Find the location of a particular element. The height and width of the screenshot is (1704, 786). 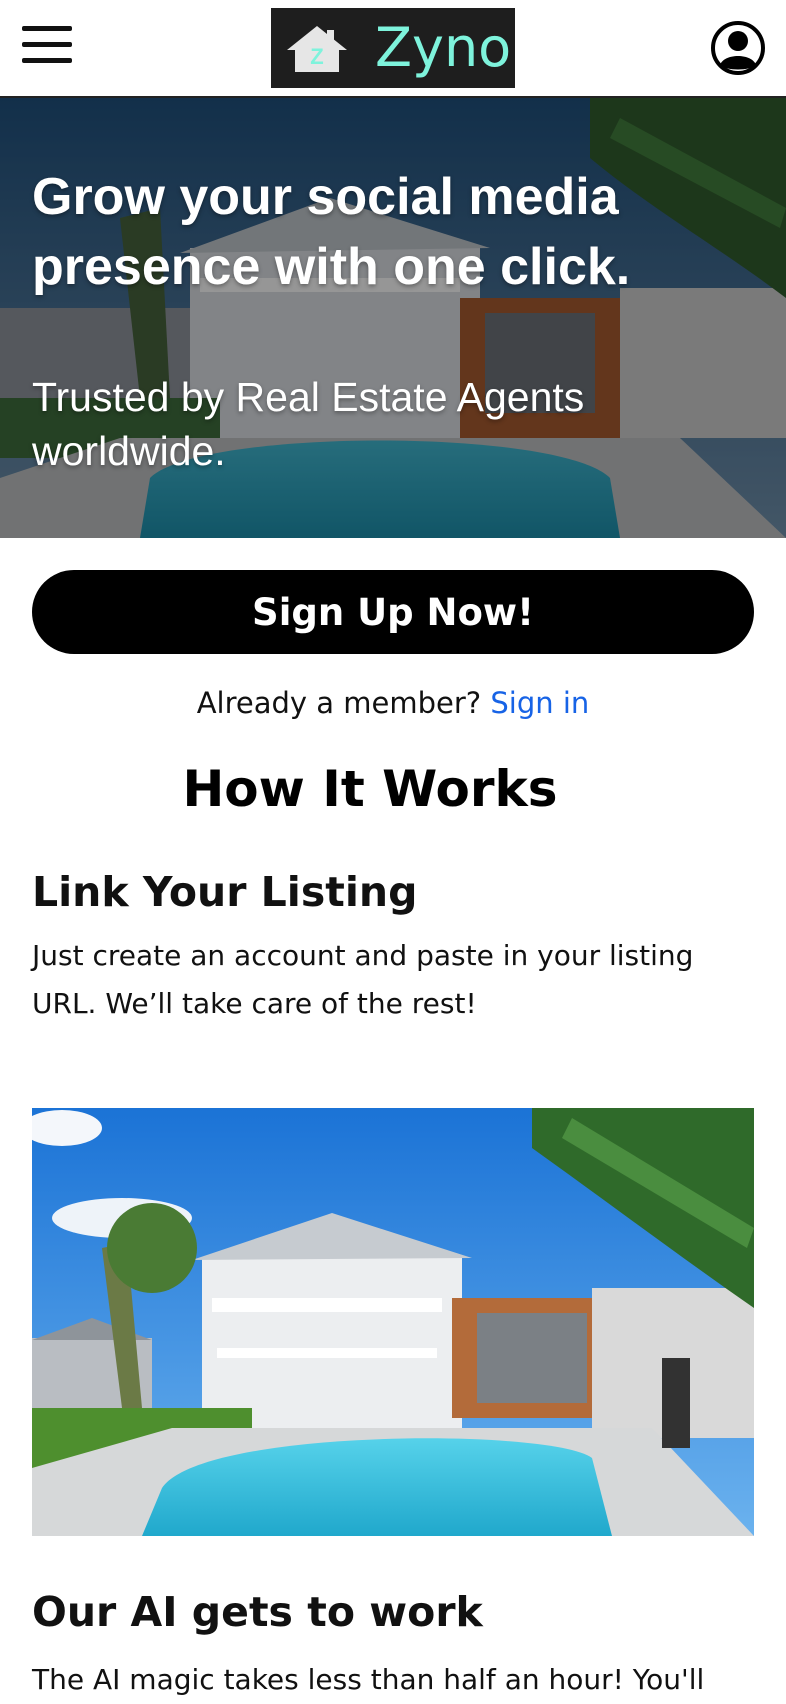

sign-in-link: Sign in is located at coordinates (539, 703).